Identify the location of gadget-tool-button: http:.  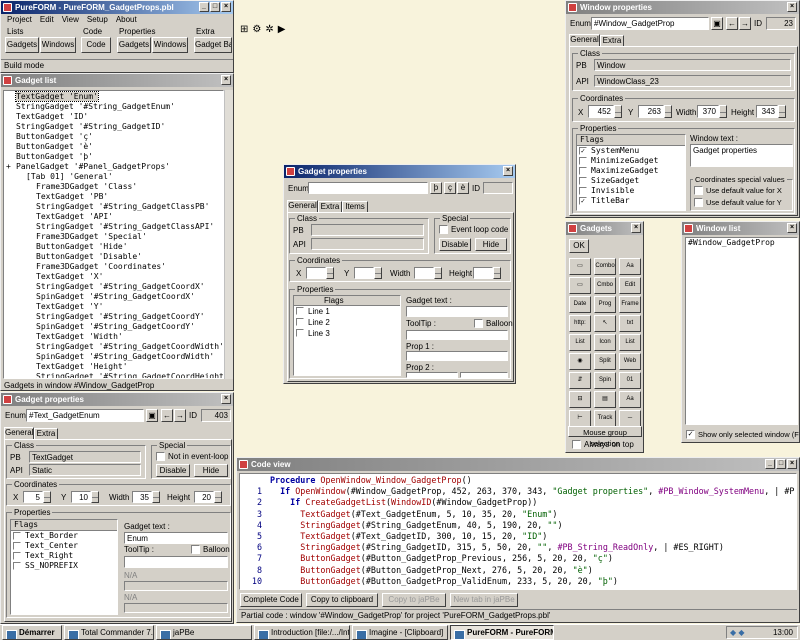
(580, 323).